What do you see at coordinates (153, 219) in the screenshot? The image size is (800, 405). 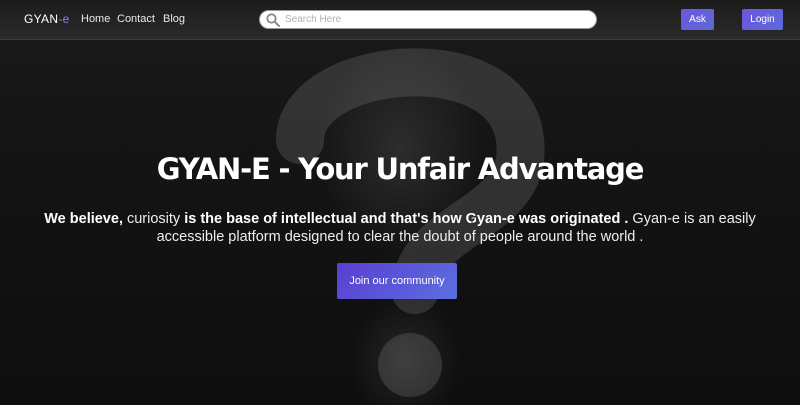 I see `hero-text-2: curiosity` at bounding box center [153, 219].